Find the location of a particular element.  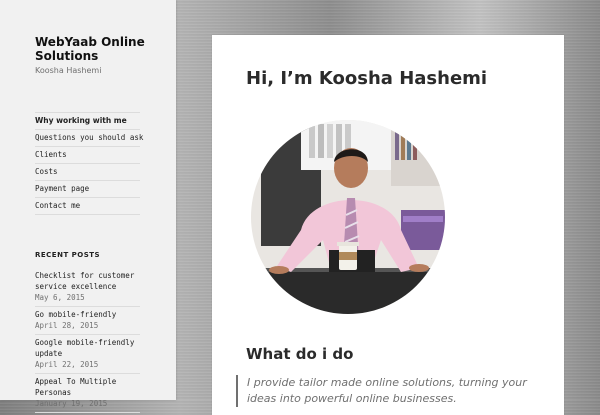

post-link: Go mobile-friendly is located at coordinates (87, 314).